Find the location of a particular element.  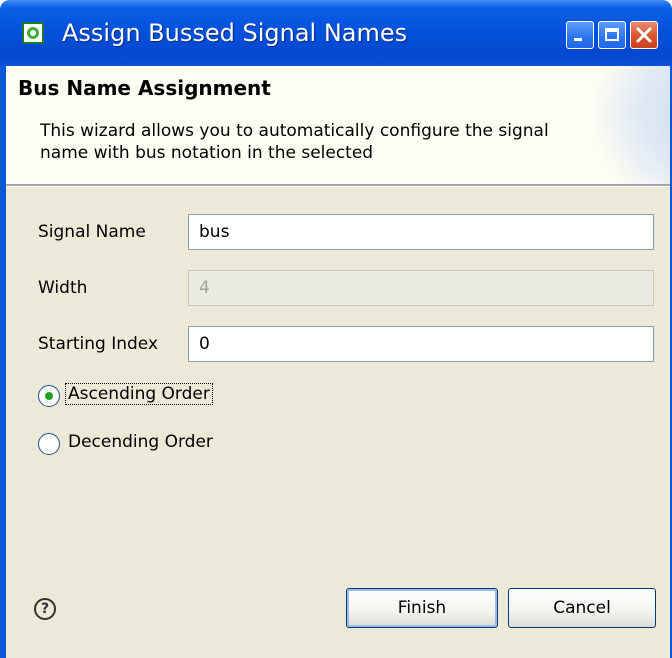

maximize-icon is located at coordinates (612, 35).